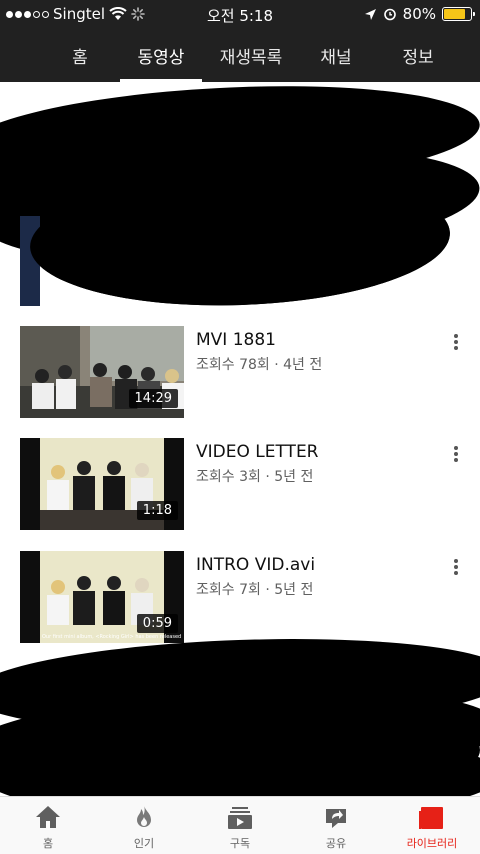  I want to click on nav-share: 공유, so click(336, 825).